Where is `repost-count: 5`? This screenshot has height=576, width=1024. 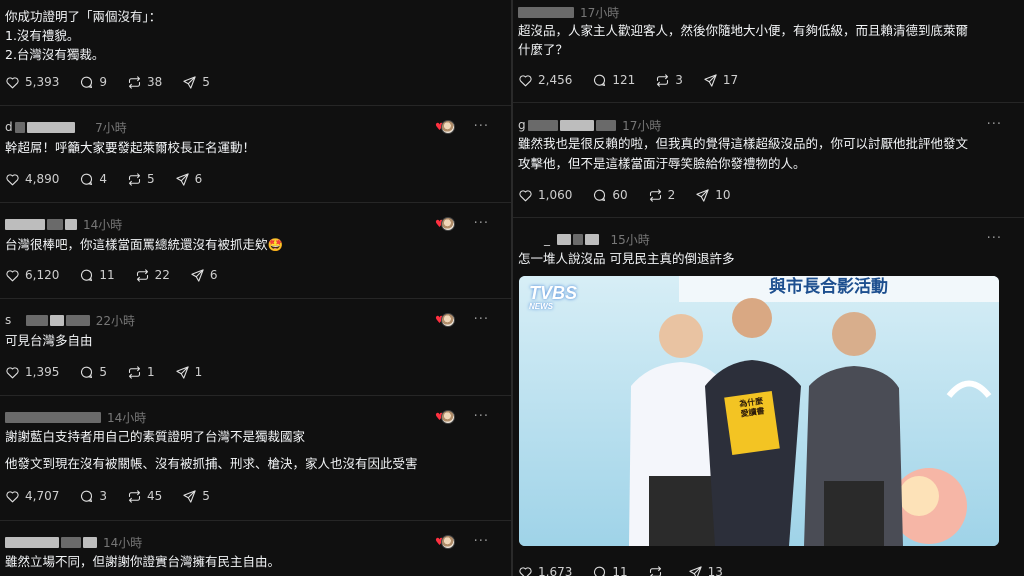
repost-count: 5 is located at coordinates (151, 179).